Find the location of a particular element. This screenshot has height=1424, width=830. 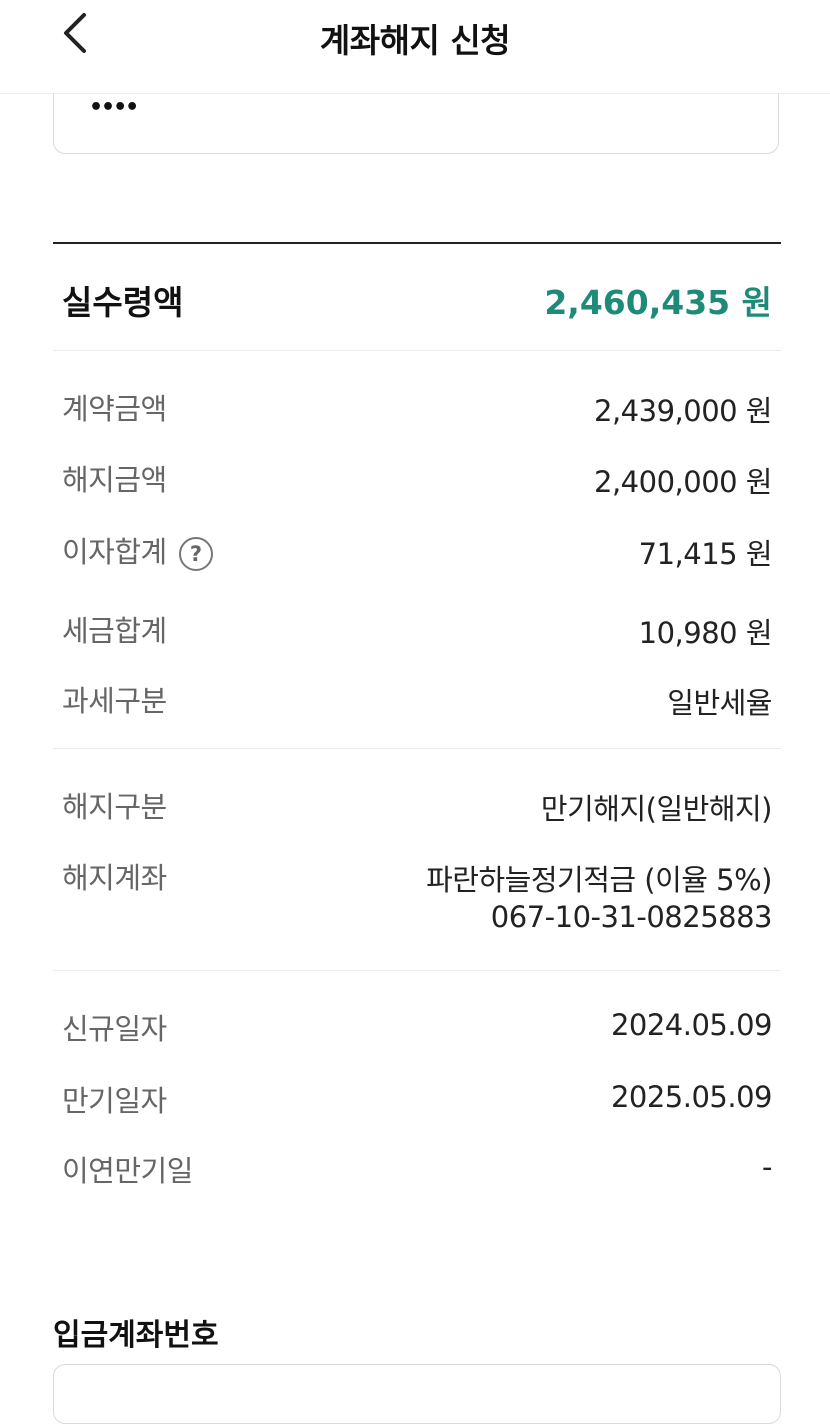

tax-total-label: 세금합계 is located at coordinates (114, 631).